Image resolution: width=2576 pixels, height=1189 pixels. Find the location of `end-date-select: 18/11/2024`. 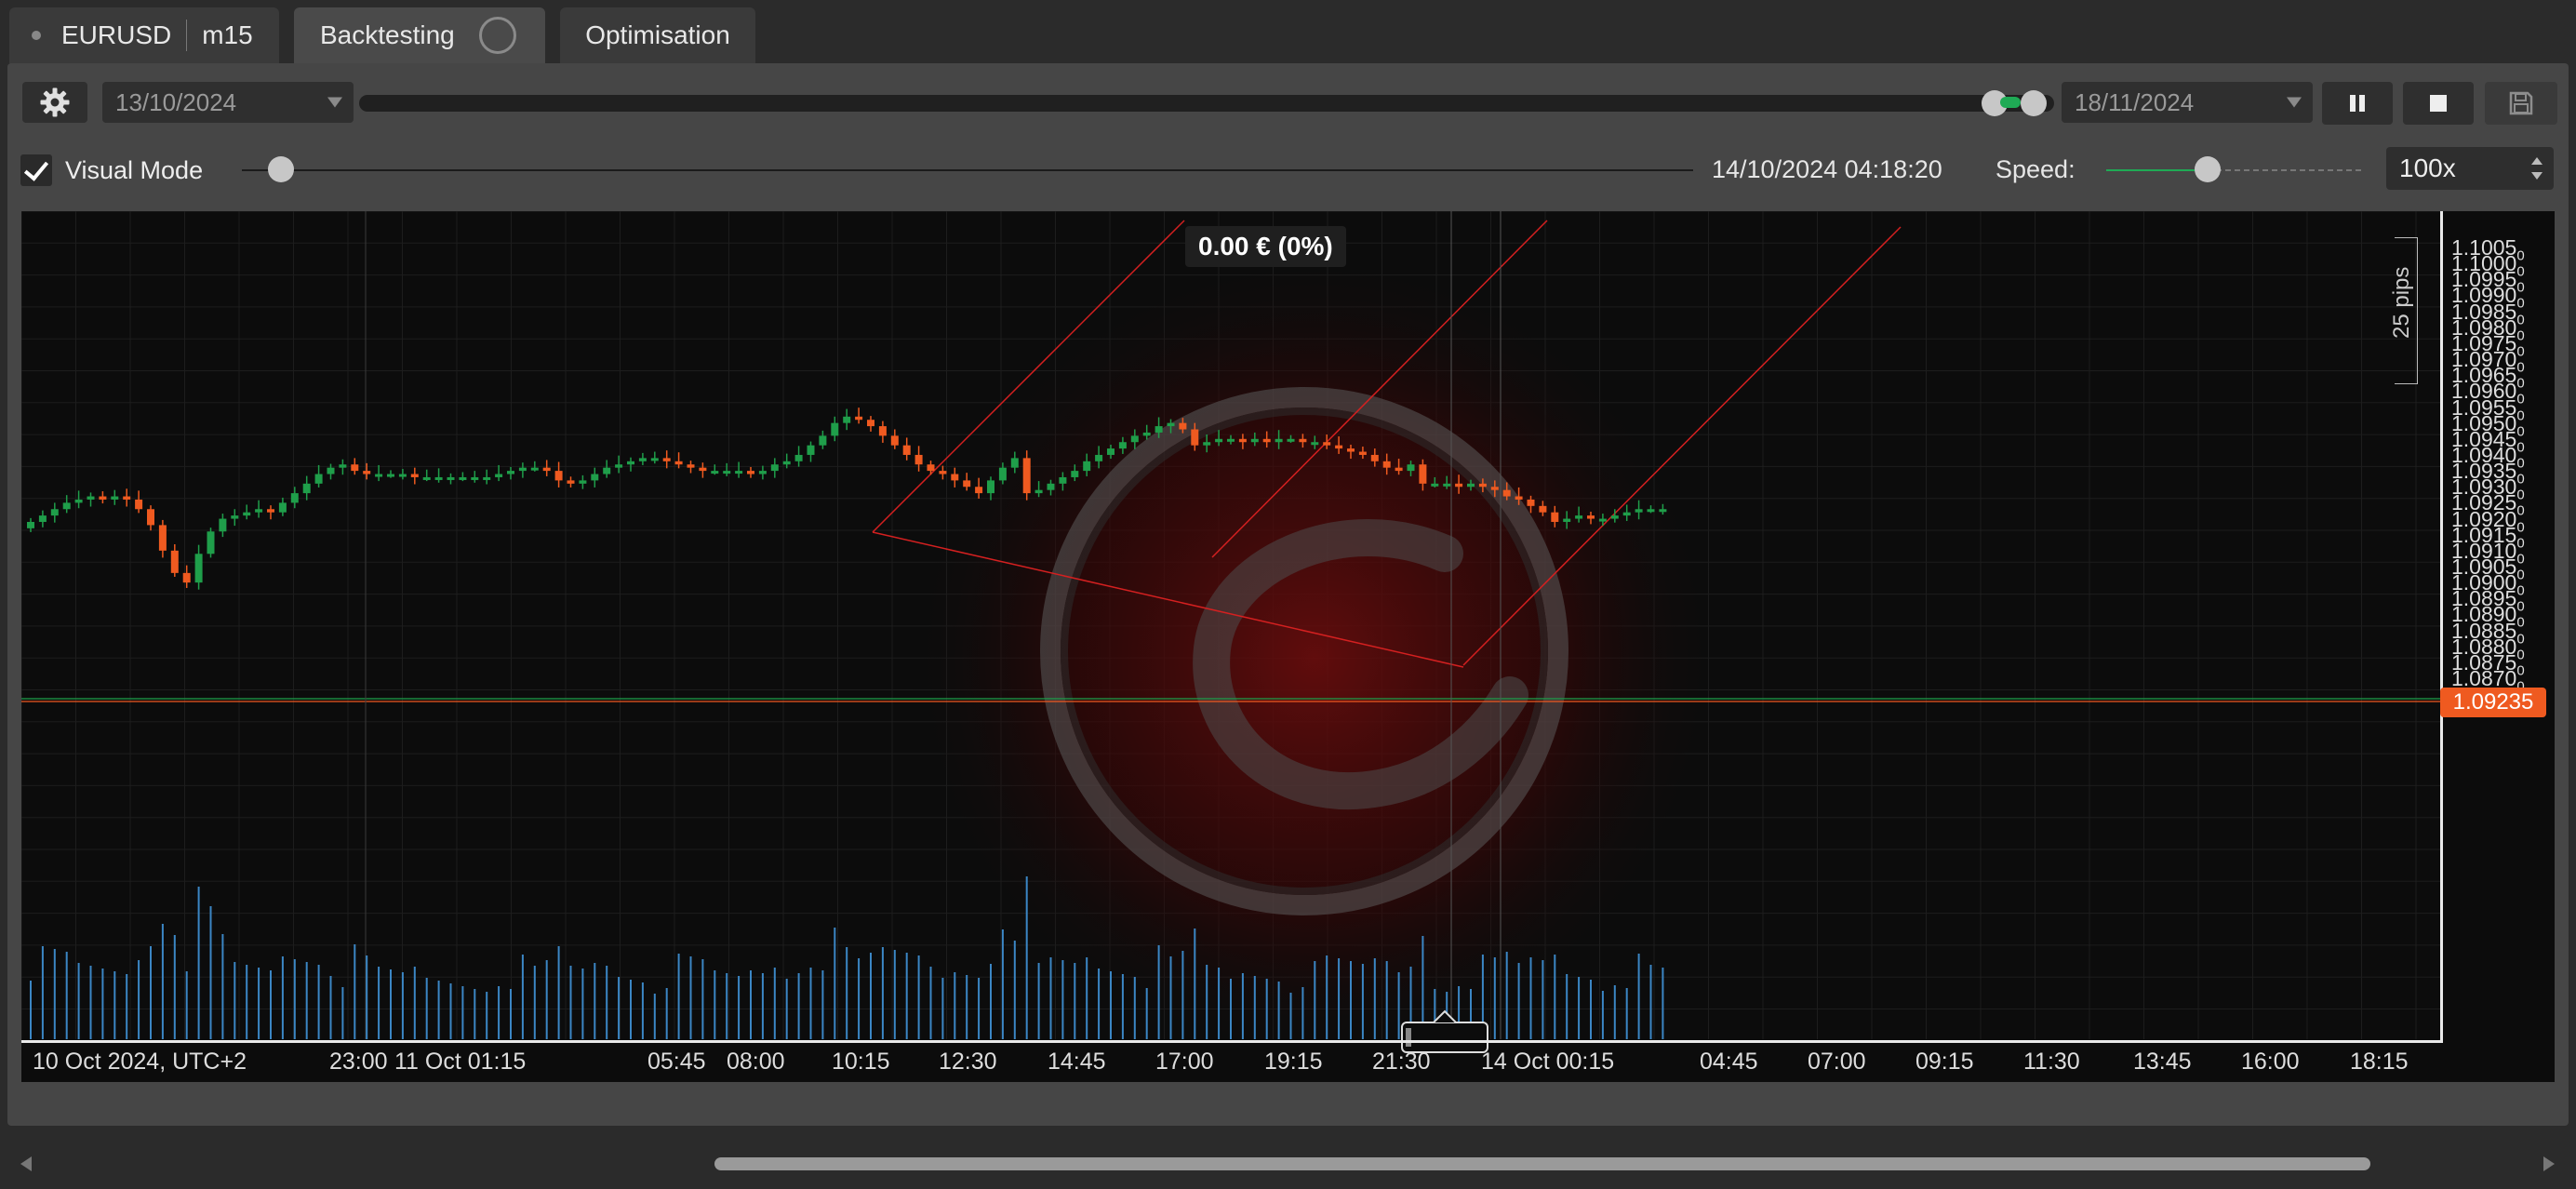

end-date-select: 18/11/2024 is located at coordinates (2187, 103).